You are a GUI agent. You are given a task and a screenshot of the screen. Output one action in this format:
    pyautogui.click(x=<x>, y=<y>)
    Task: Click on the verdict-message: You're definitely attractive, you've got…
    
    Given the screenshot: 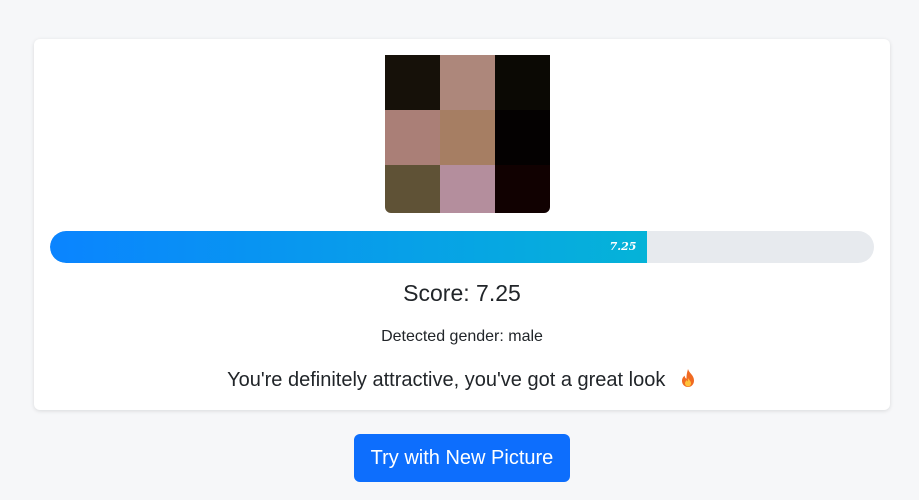 What is the action you would take?
    pyautogui.click(x=462, y=381)
    